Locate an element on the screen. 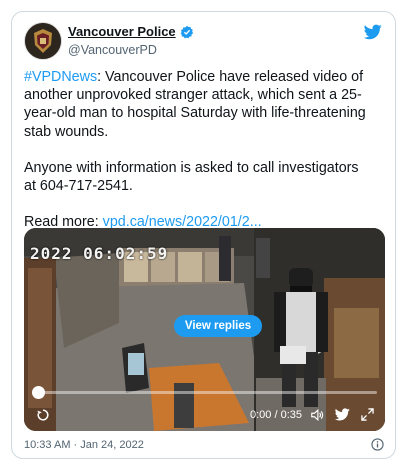 The image size is (407, 461). progress-bar is located at coordinates (205, 392).